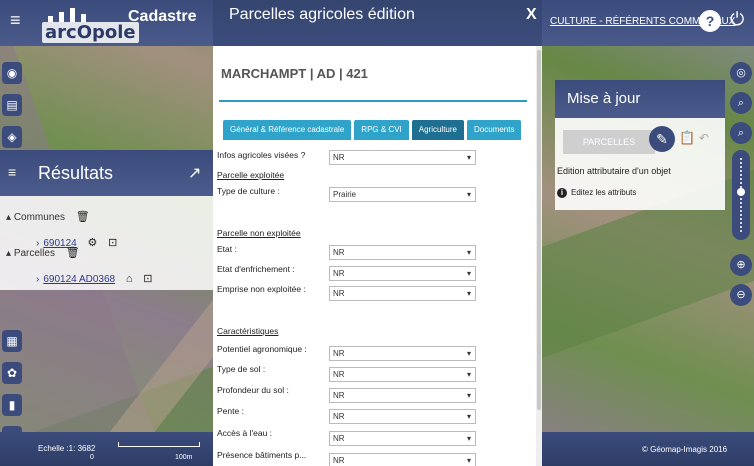  I want to click on emprise-label: Emprise non exploitée :, so click(261, 289).